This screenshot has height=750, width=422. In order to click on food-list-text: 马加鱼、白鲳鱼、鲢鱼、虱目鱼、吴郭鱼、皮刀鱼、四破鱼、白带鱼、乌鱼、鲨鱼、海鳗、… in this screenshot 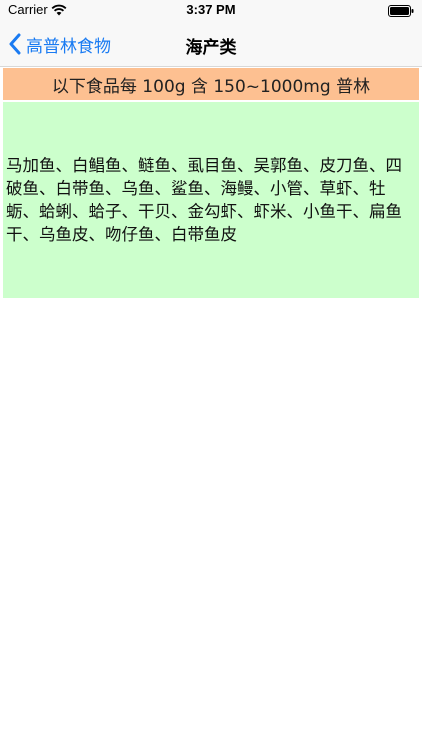, I will do `click(204, 200)`.